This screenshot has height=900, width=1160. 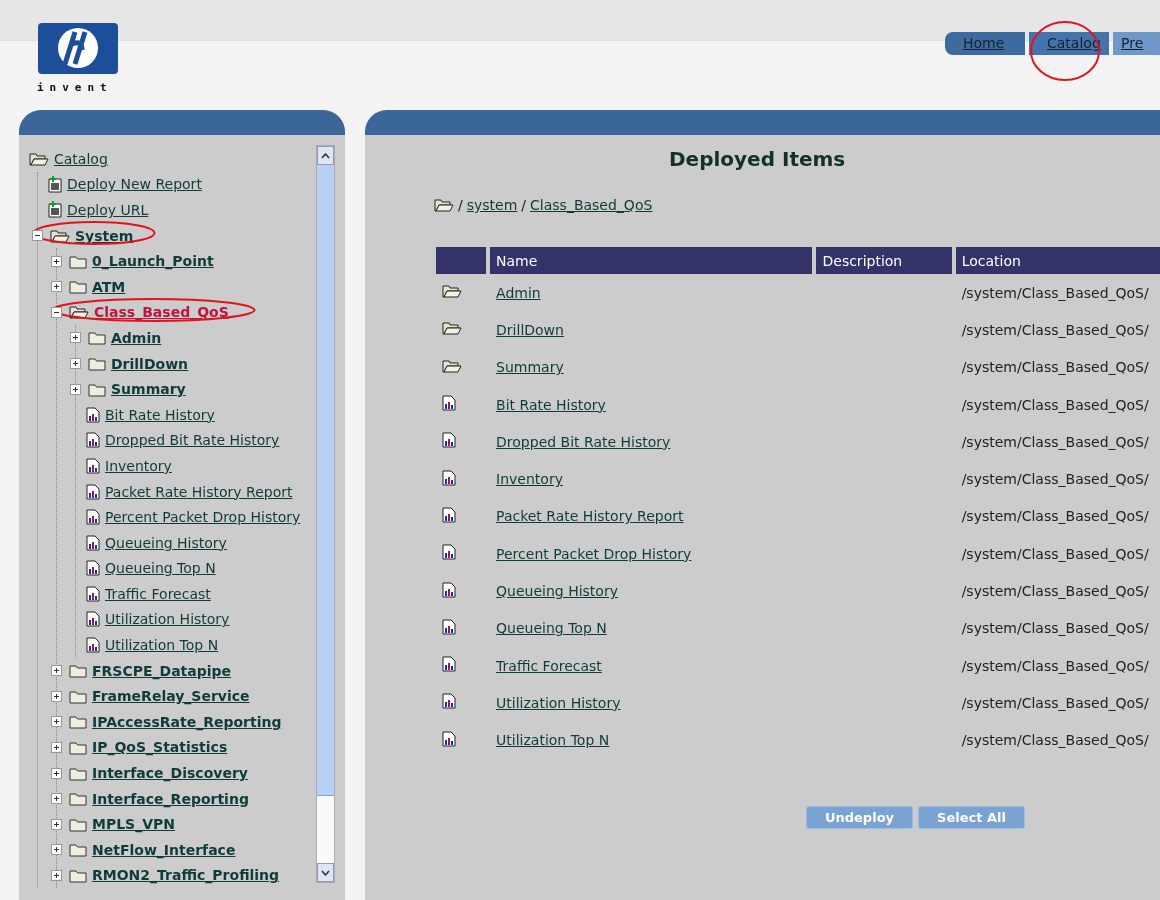 I want to click on tree-item: Catalog, so click(x=79, y=158).